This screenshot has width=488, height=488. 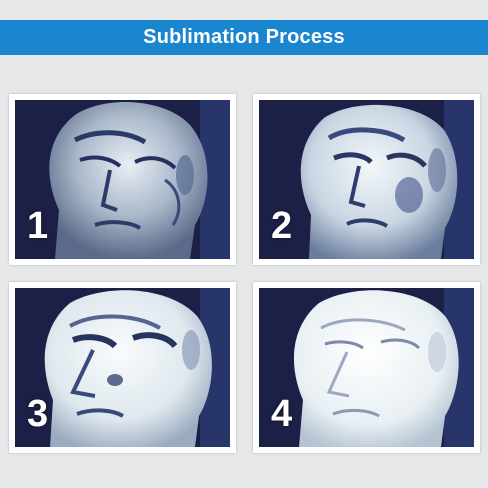 I want to click on step-3-photo: 3, so click(x=122, y=367).